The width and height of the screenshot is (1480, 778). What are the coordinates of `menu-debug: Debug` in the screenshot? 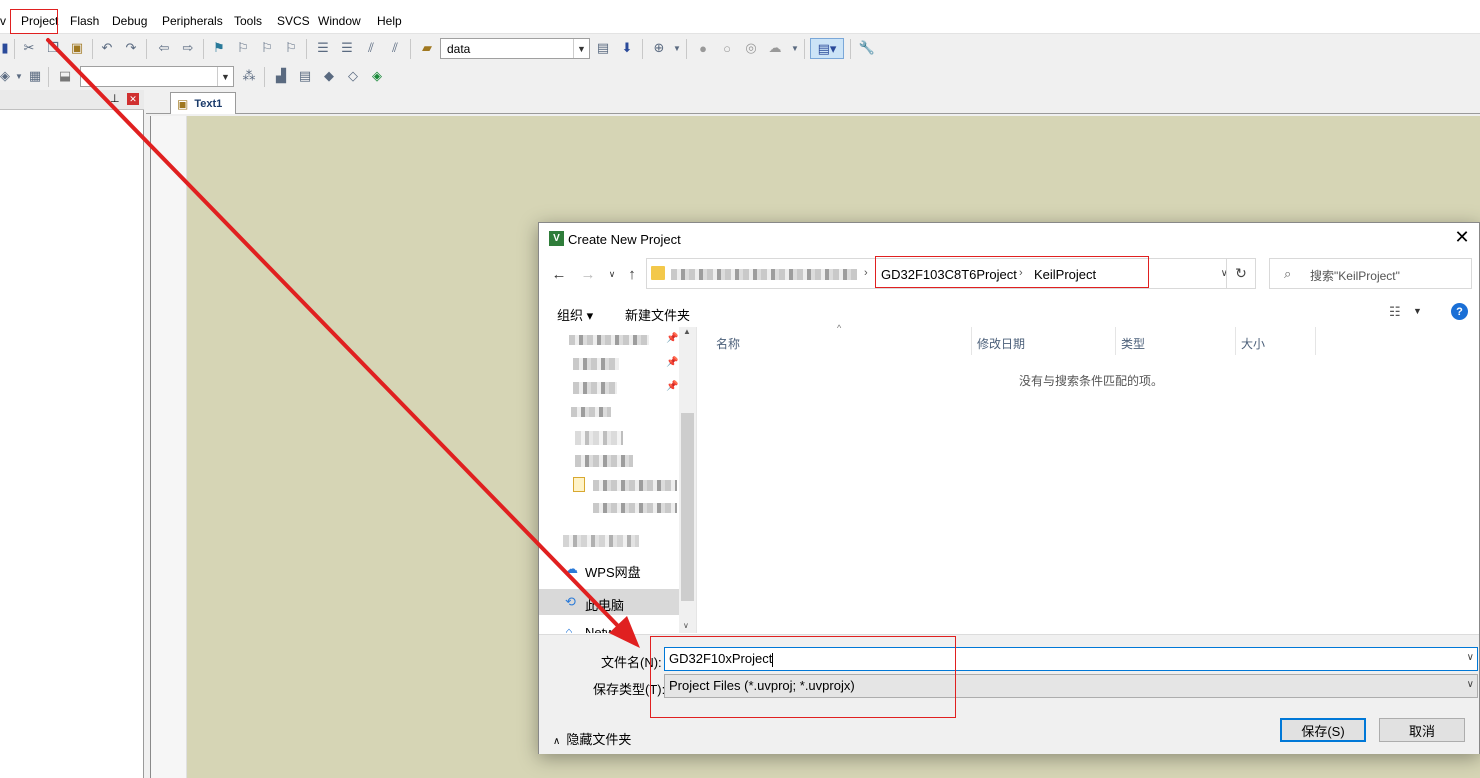 It's located at (129, 21).